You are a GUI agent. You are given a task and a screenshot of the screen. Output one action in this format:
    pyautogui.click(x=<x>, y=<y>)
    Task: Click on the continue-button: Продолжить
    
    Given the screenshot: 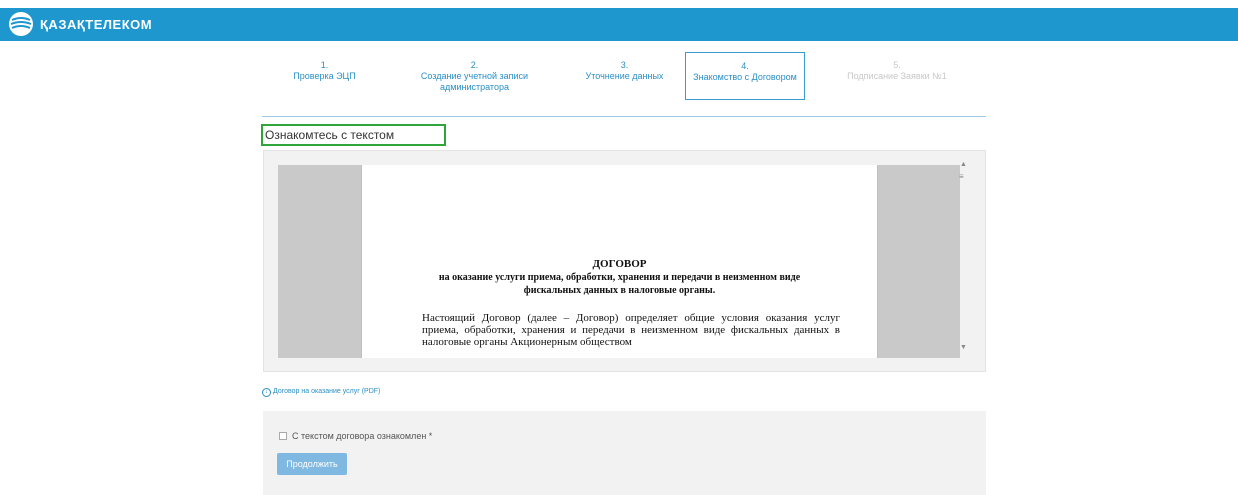 What is the action you would take?
    pyautogui.click(x=312, y=464)
    